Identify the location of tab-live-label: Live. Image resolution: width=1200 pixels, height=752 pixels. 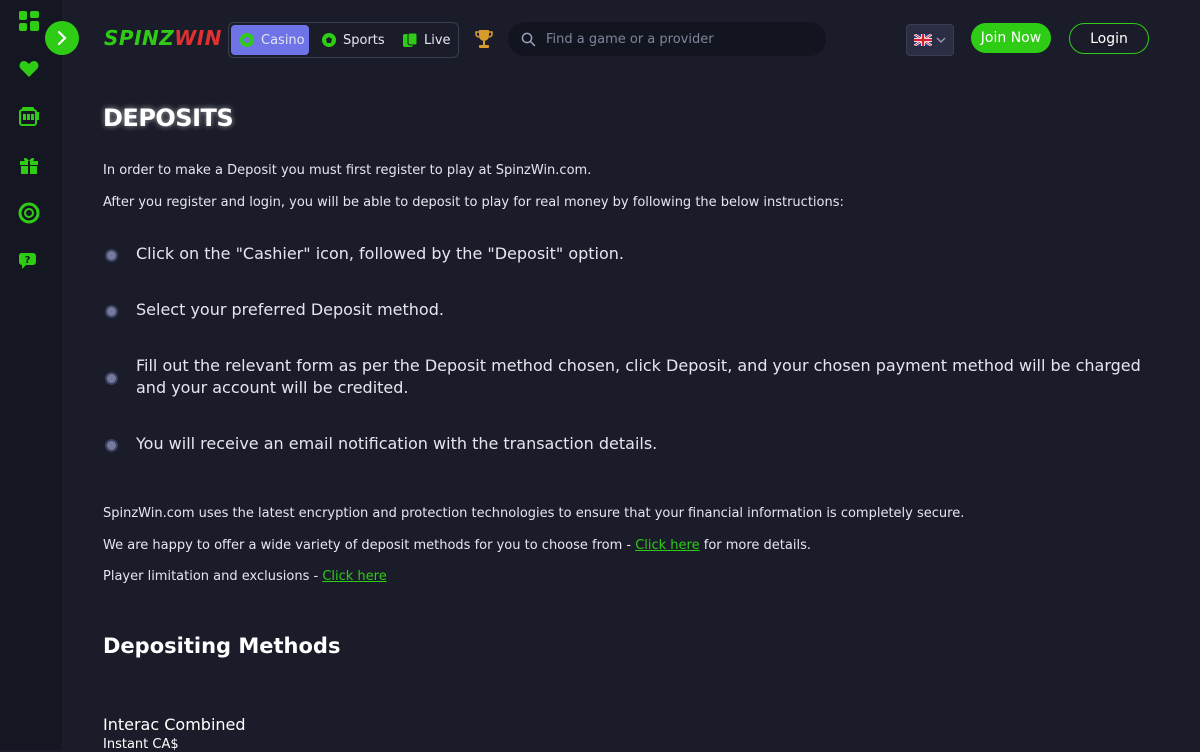
(437, 40).